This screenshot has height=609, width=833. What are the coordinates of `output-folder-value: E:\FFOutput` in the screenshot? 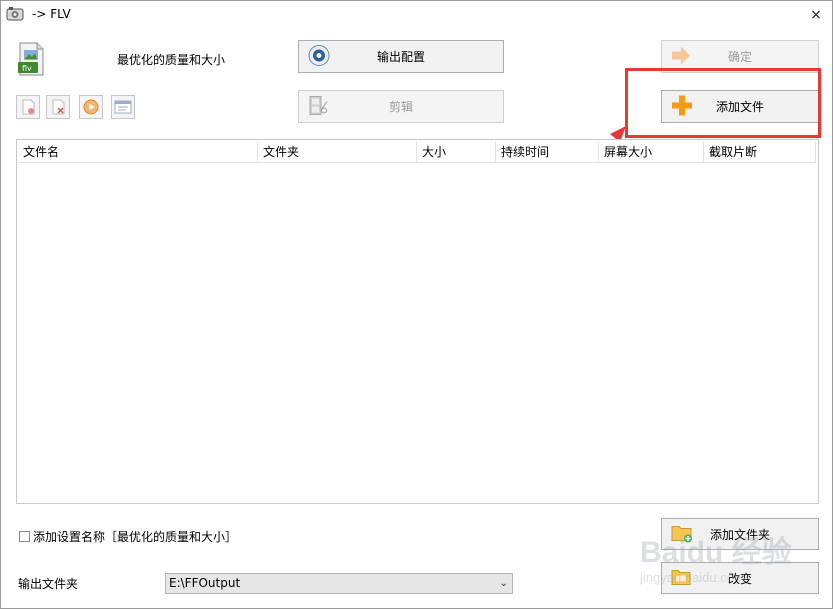 It's located at (205, 583).